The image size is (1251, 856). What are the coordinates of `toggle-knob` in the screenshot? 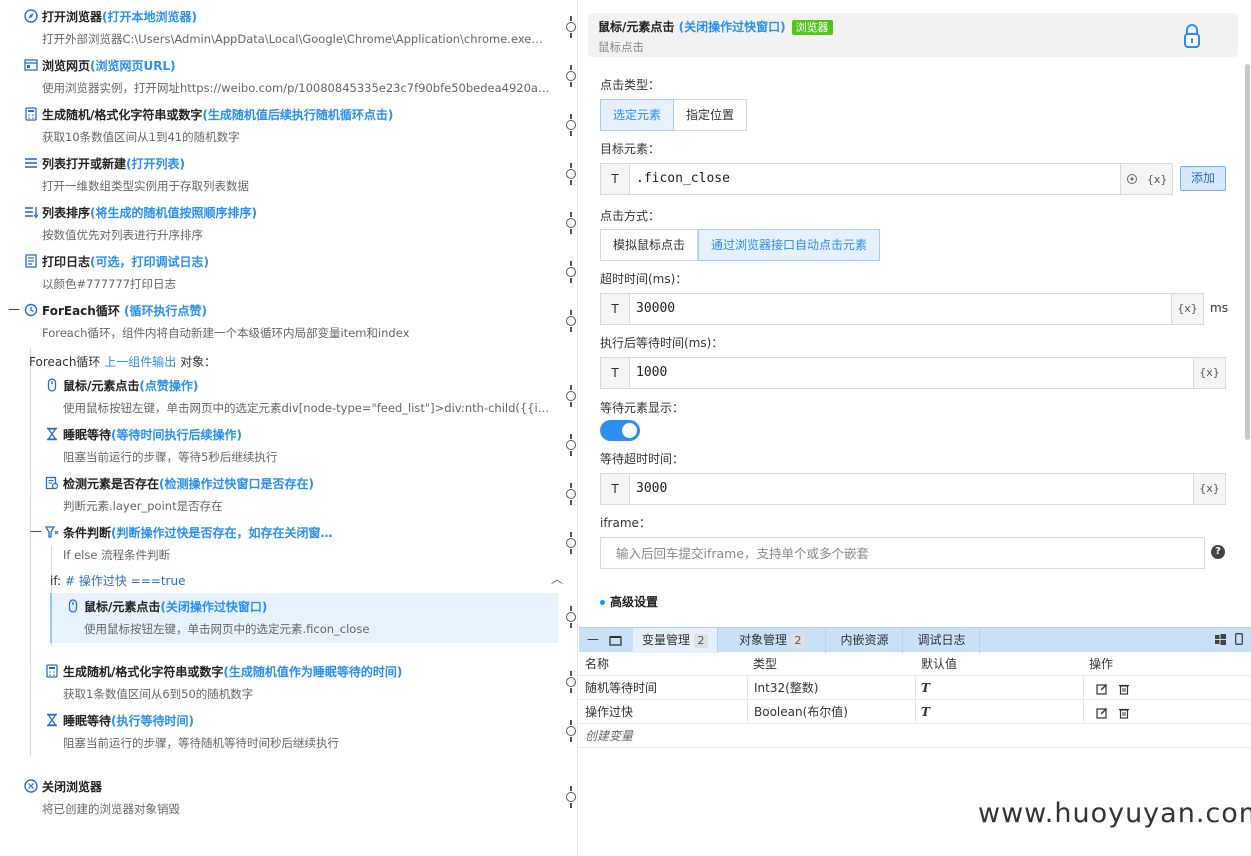 It's located at (629, 430).